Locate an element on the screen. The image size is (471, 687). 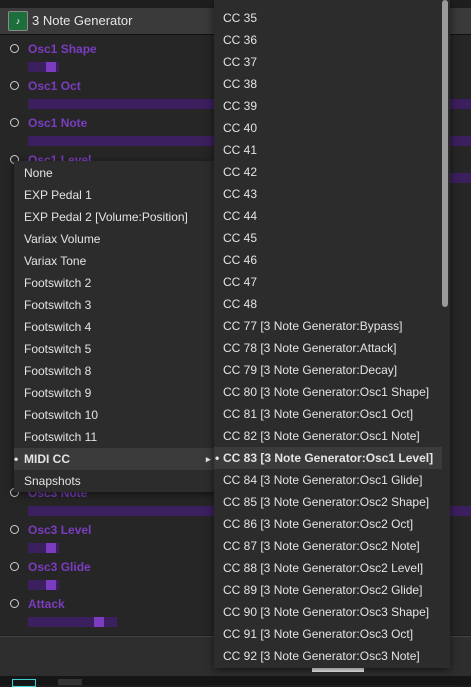
submenu-item: CC 40 is located at coordinates (328, 128).